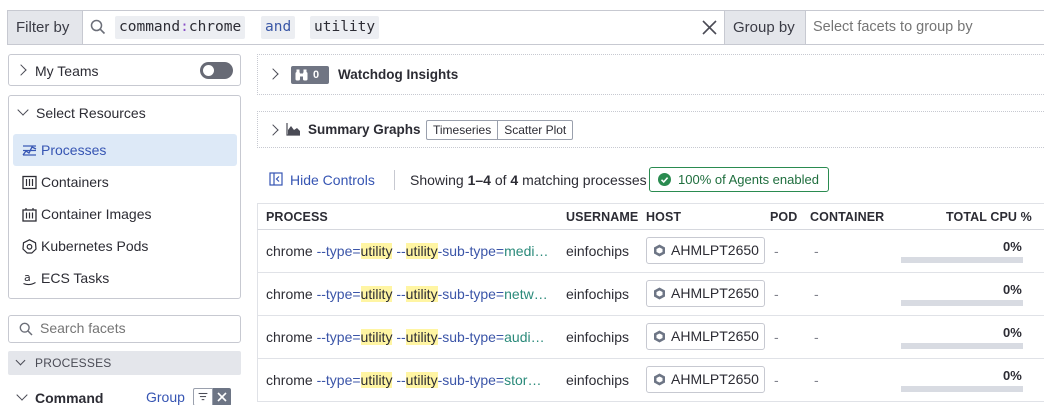 The width and height of the screenshot is (1044, 405). What do you see at coordinates (165, 397) in the screenshot?
I see `command-group-link: Group` at bounding box center [165, 397].